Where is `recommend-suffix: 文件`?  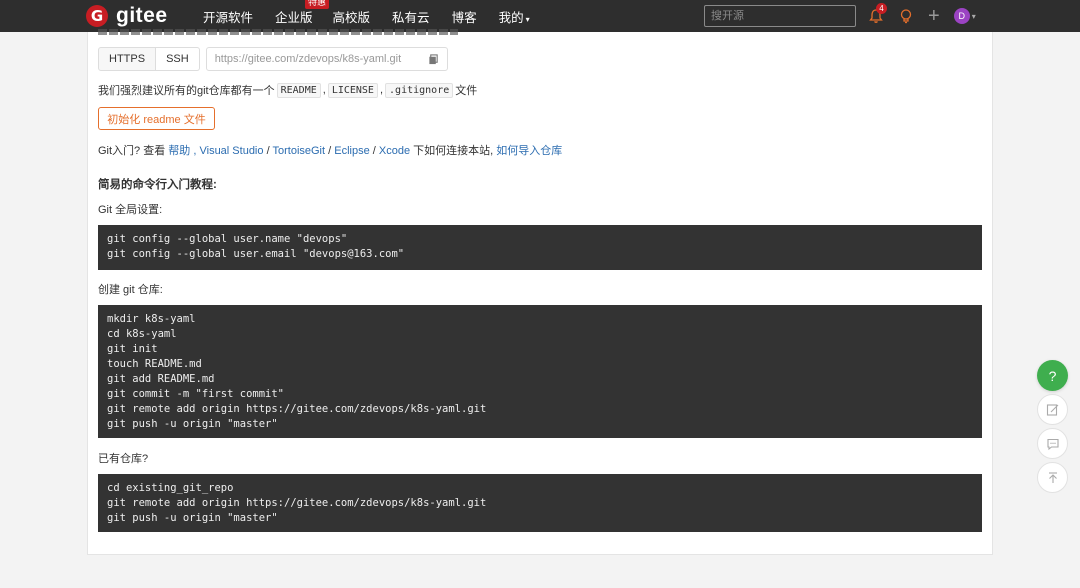
recommend-suffix: 文件 is located at coordinates (466, 91).